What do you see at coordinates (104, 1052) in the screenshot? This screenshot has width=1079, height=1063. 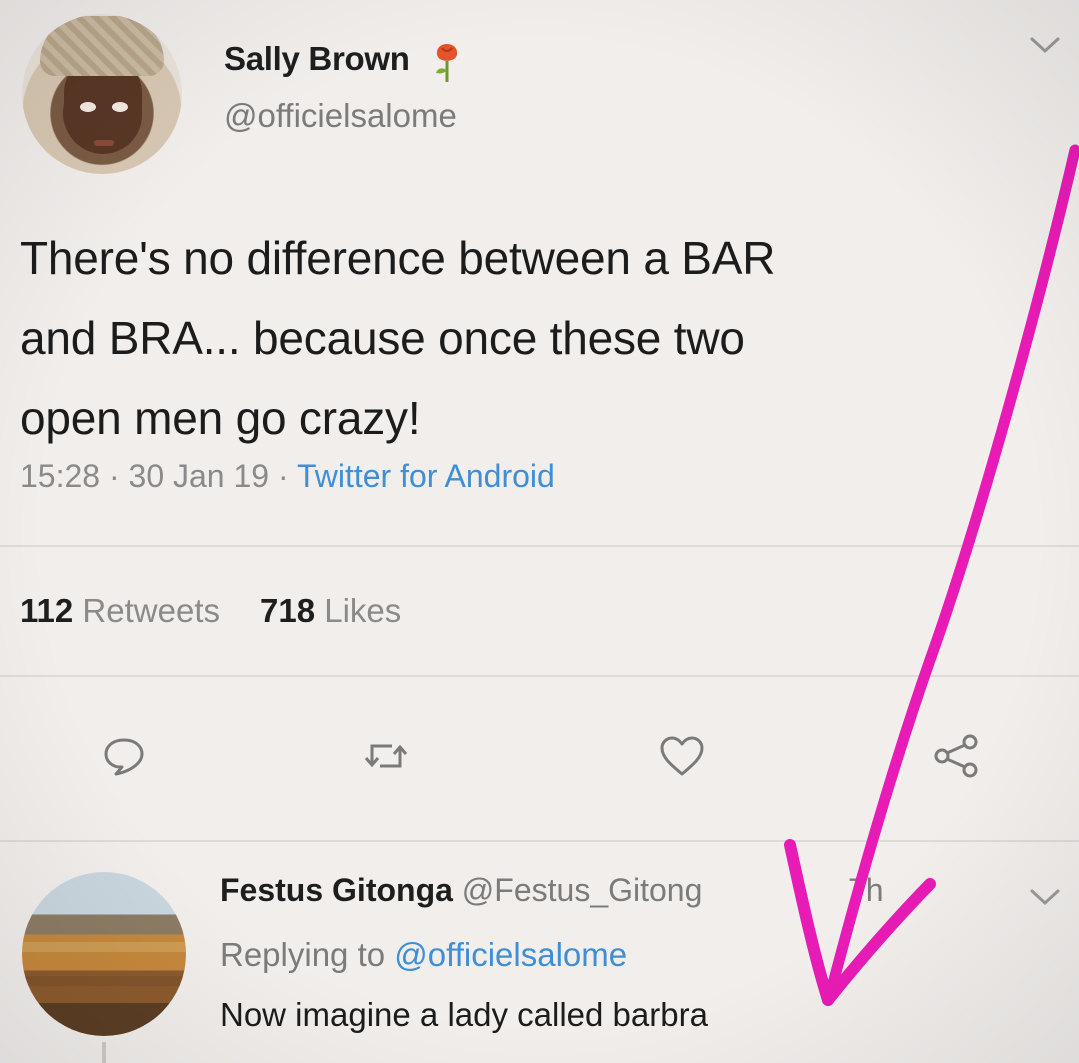 I see `thread-line` at bounding box center [104, 1052].